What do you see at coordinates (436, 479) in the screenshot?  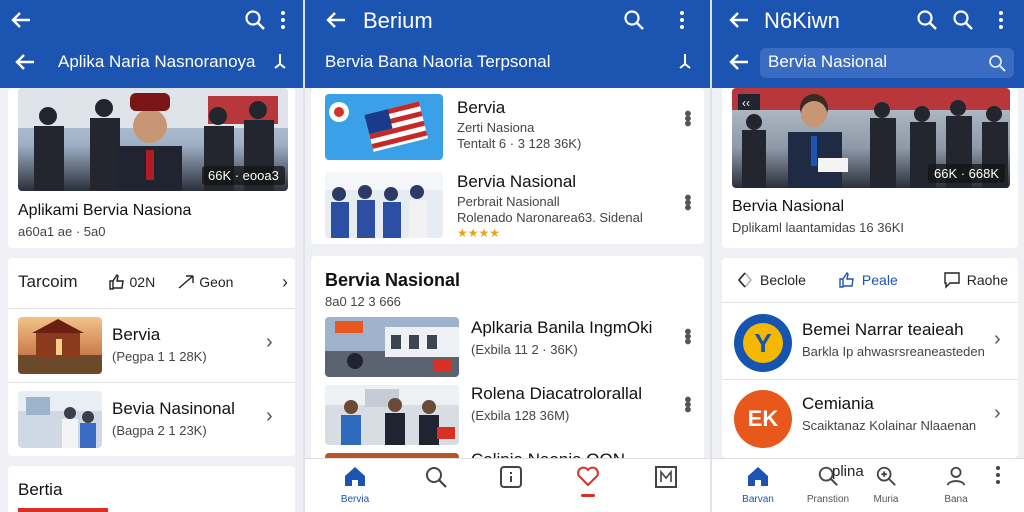 I see `nav-search` at bounding box center [436, 479].